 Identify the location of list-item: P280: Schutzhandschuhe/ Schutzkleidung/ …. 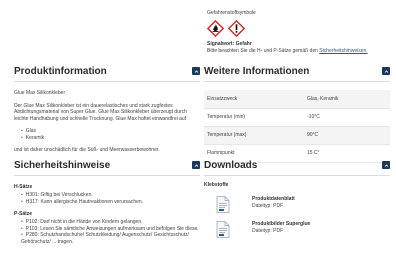
(110, 238).